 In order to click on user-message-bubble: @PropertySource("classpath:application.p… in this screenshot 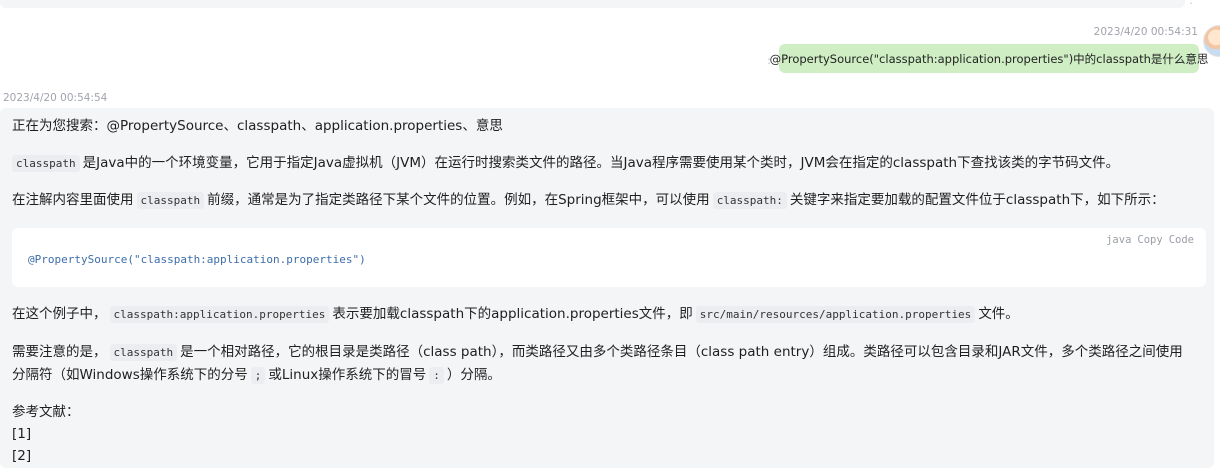, I will do `click(989, 58)`.